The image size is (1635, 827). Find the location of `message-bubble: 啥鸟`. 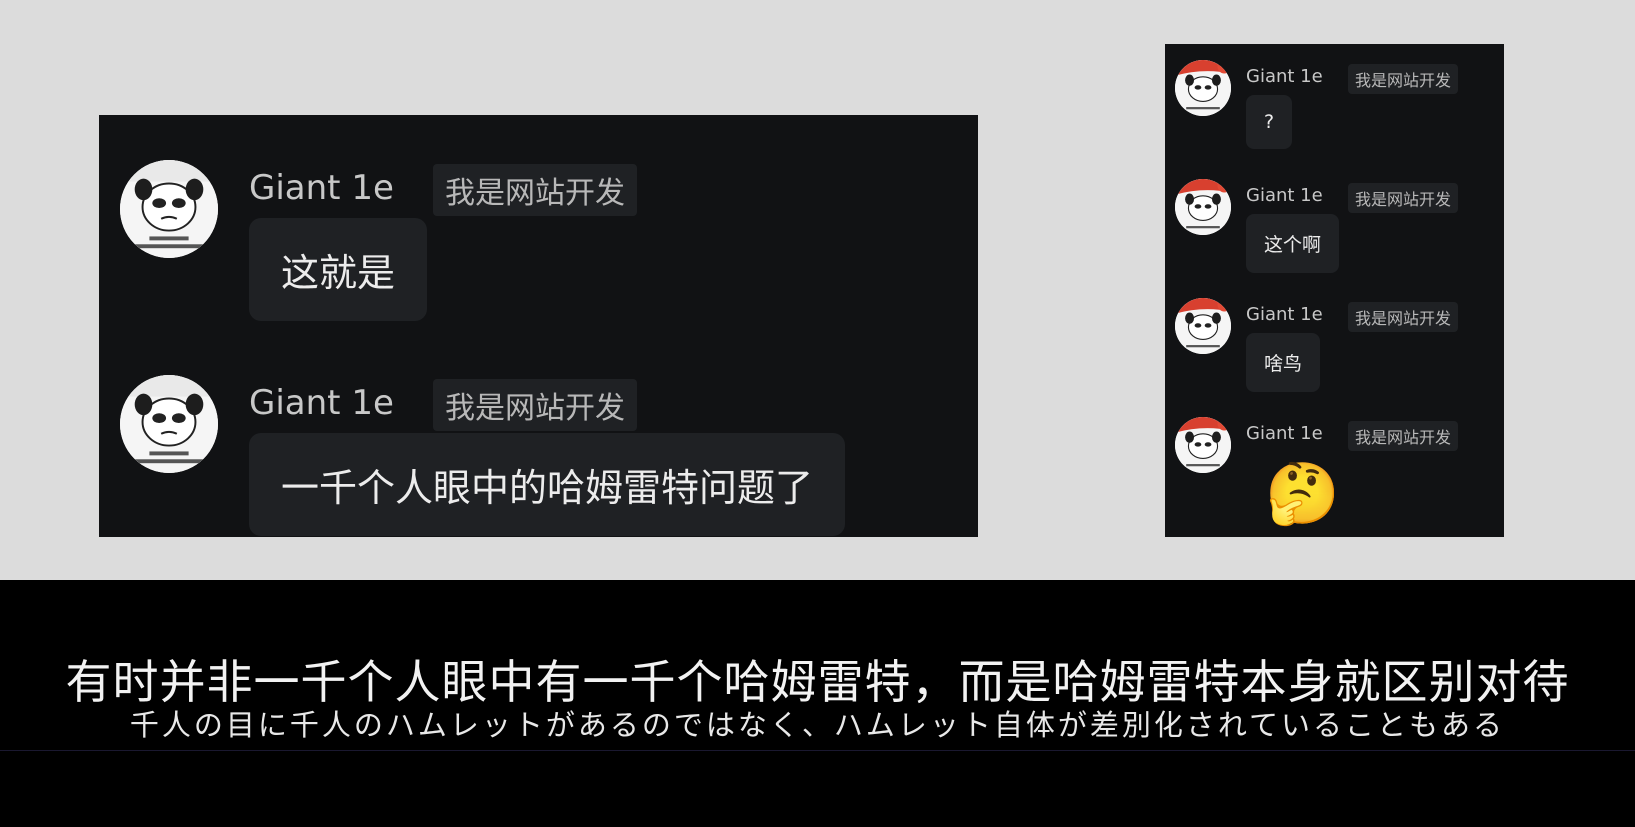

message-bubble: 啥鸟 is located at coordinates (1283, 362).